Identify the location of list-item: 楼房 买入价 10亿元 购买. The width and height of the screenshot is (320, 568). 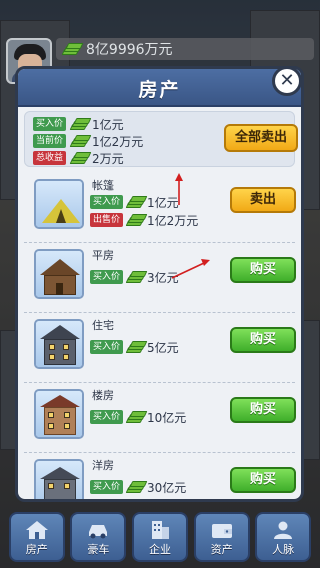
(160, 418).